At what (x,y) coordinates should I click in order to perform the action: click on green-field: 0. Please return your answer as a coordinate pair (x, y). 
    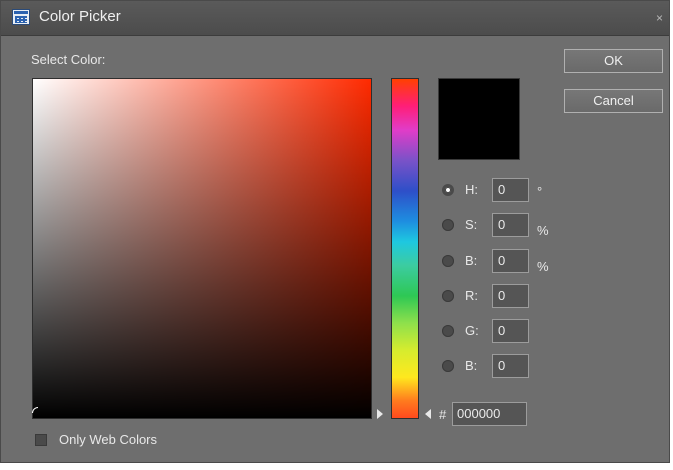
    Looking at the image, I should click on (510, 331).